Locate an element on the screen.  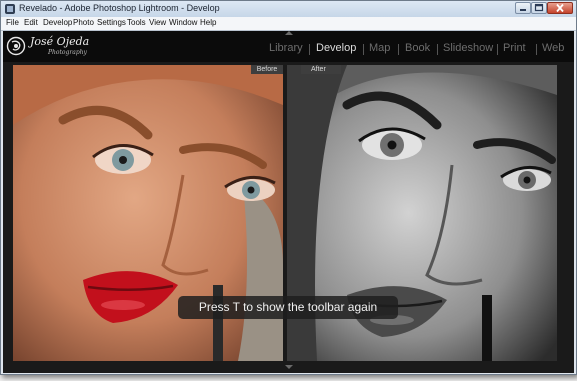
menu-settings: Settings is located at coordinates (111, 22).